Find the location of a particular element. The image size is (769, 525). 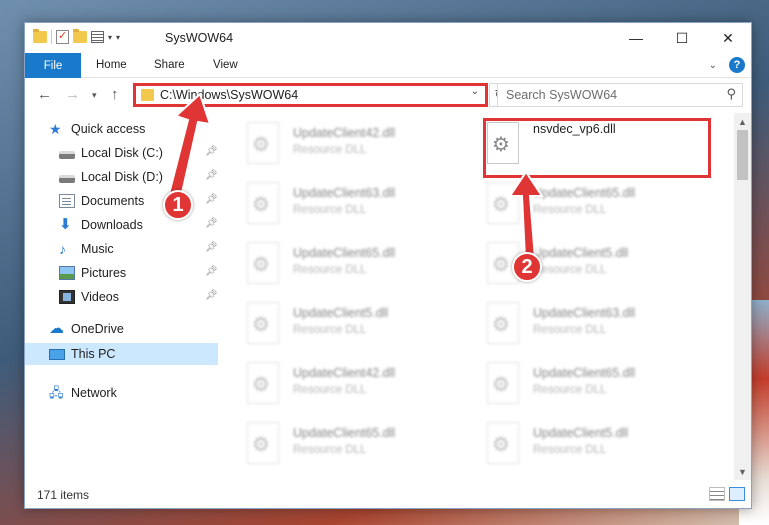

expand-ribbon-icon: ⌄ is located at coordinates (713, 65).